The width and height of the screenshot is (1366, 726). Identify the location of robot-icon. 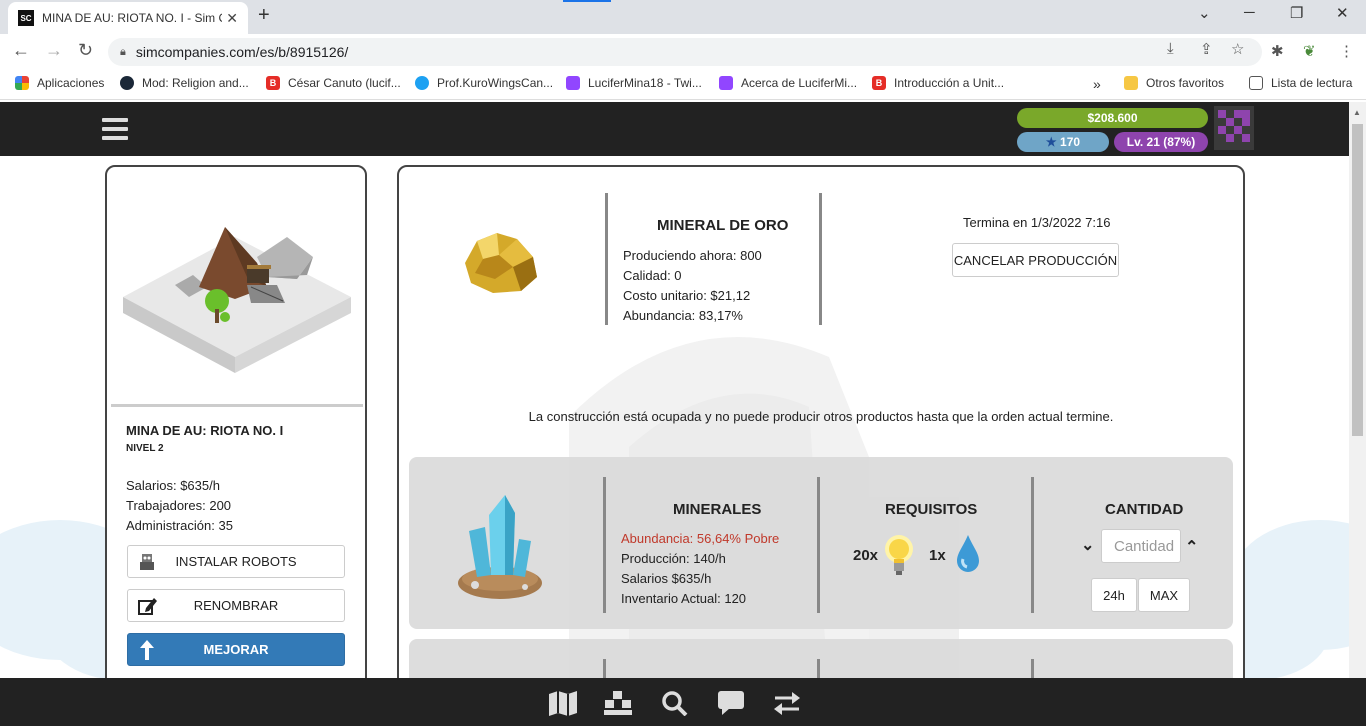
(147, 562).